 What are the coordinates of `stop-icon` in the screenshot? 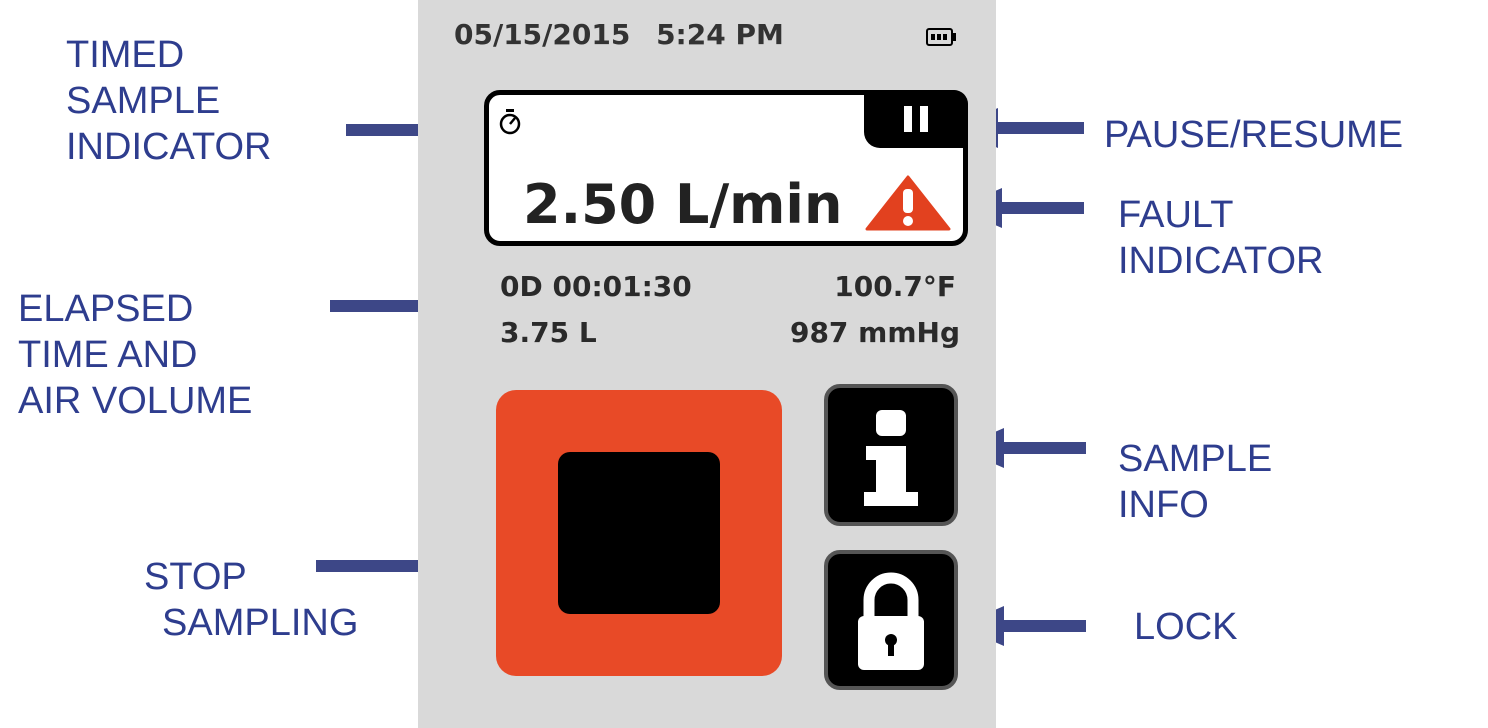 It's located at (639, 533).